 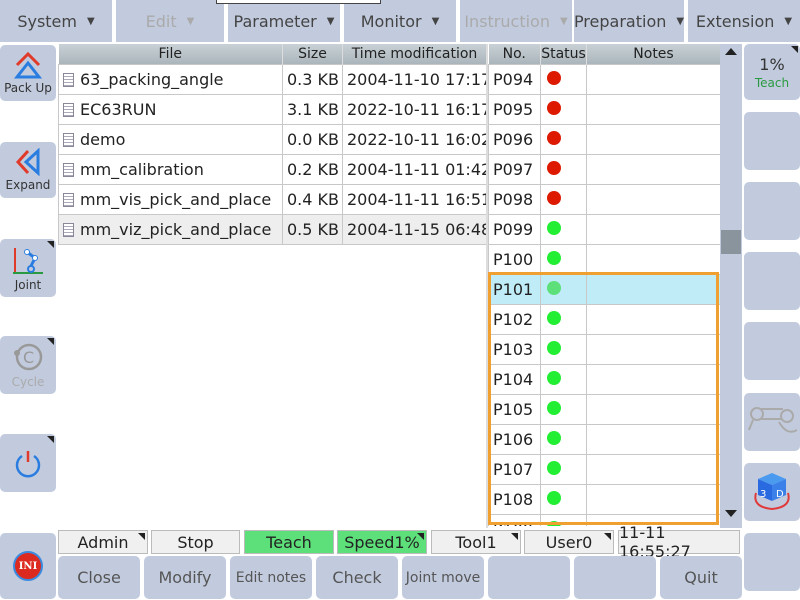 I want to click on time-column-header: Time modification, so click(x=414, y=54).